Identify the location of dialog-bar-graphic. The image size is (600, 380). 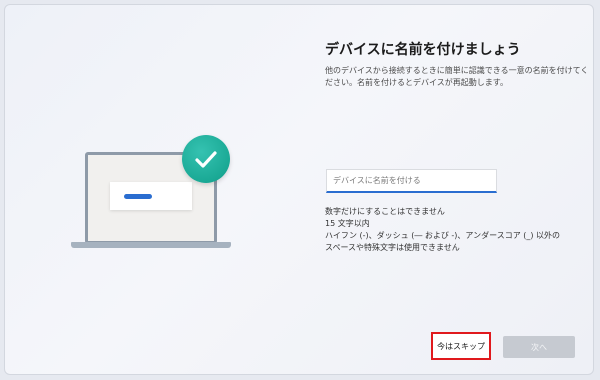
(138, 196).